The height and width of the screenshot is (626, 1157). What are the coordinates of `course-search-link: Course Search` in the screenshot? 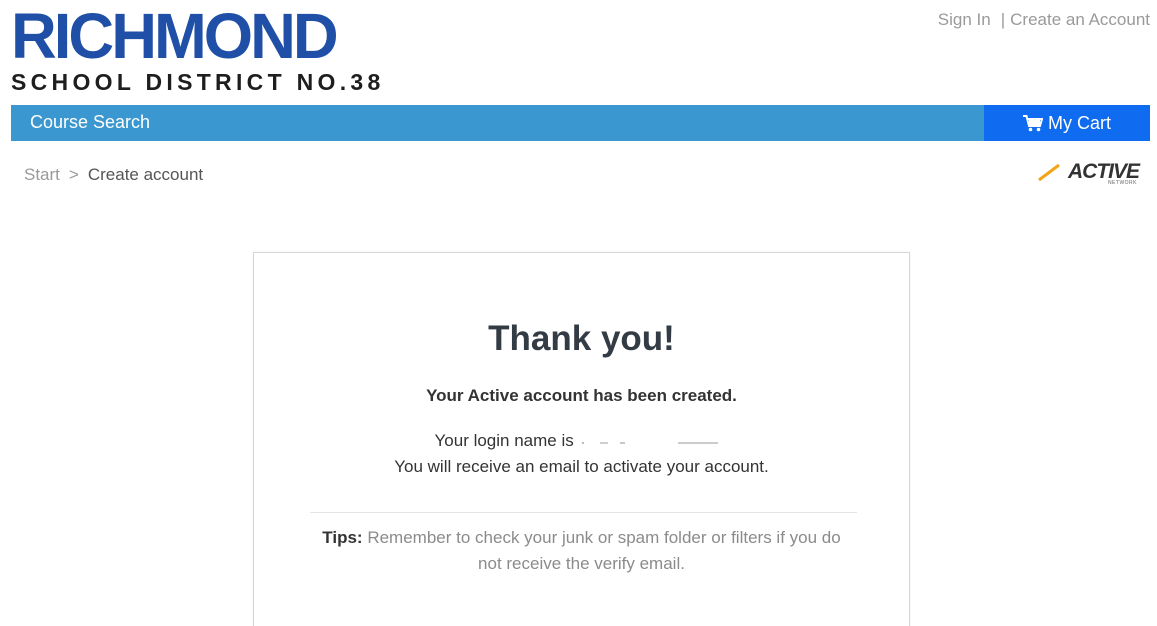 It's located at (90, 122).